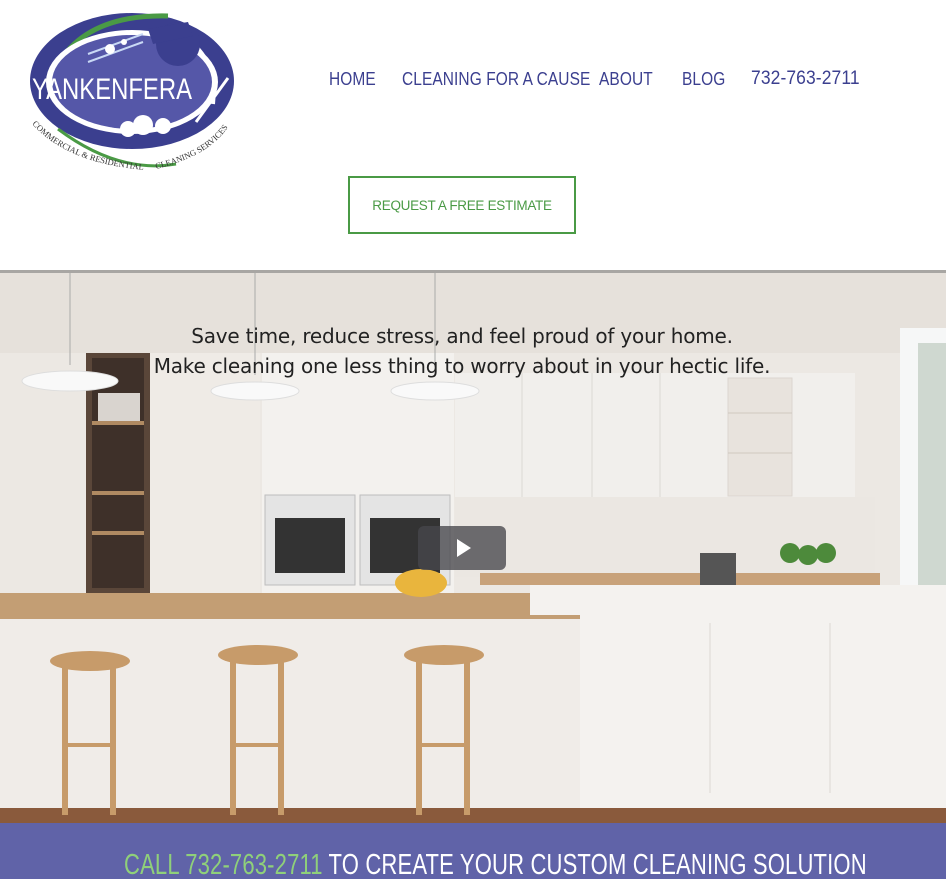 This screenshot has height=879, width=946. What do you see at coordinates (597, 864) in the screenshot?
I see `banner-message: TO CREATE YOUR CUSTOM CLEANING SOLUTION` at bounding box center [597, 864].